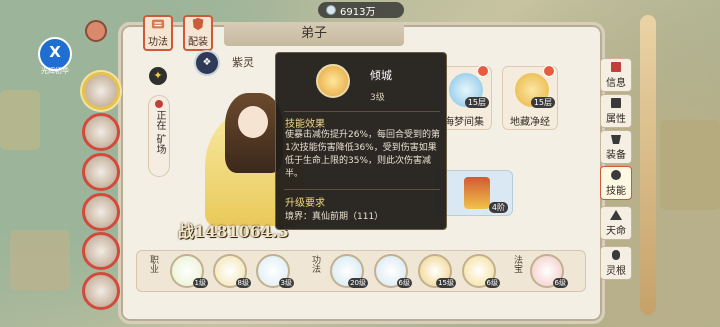  What do you see at coordinates (530, 122) in the screenshot?
I see `skill-name: 地藏净经` at bounding box center [530, 122].